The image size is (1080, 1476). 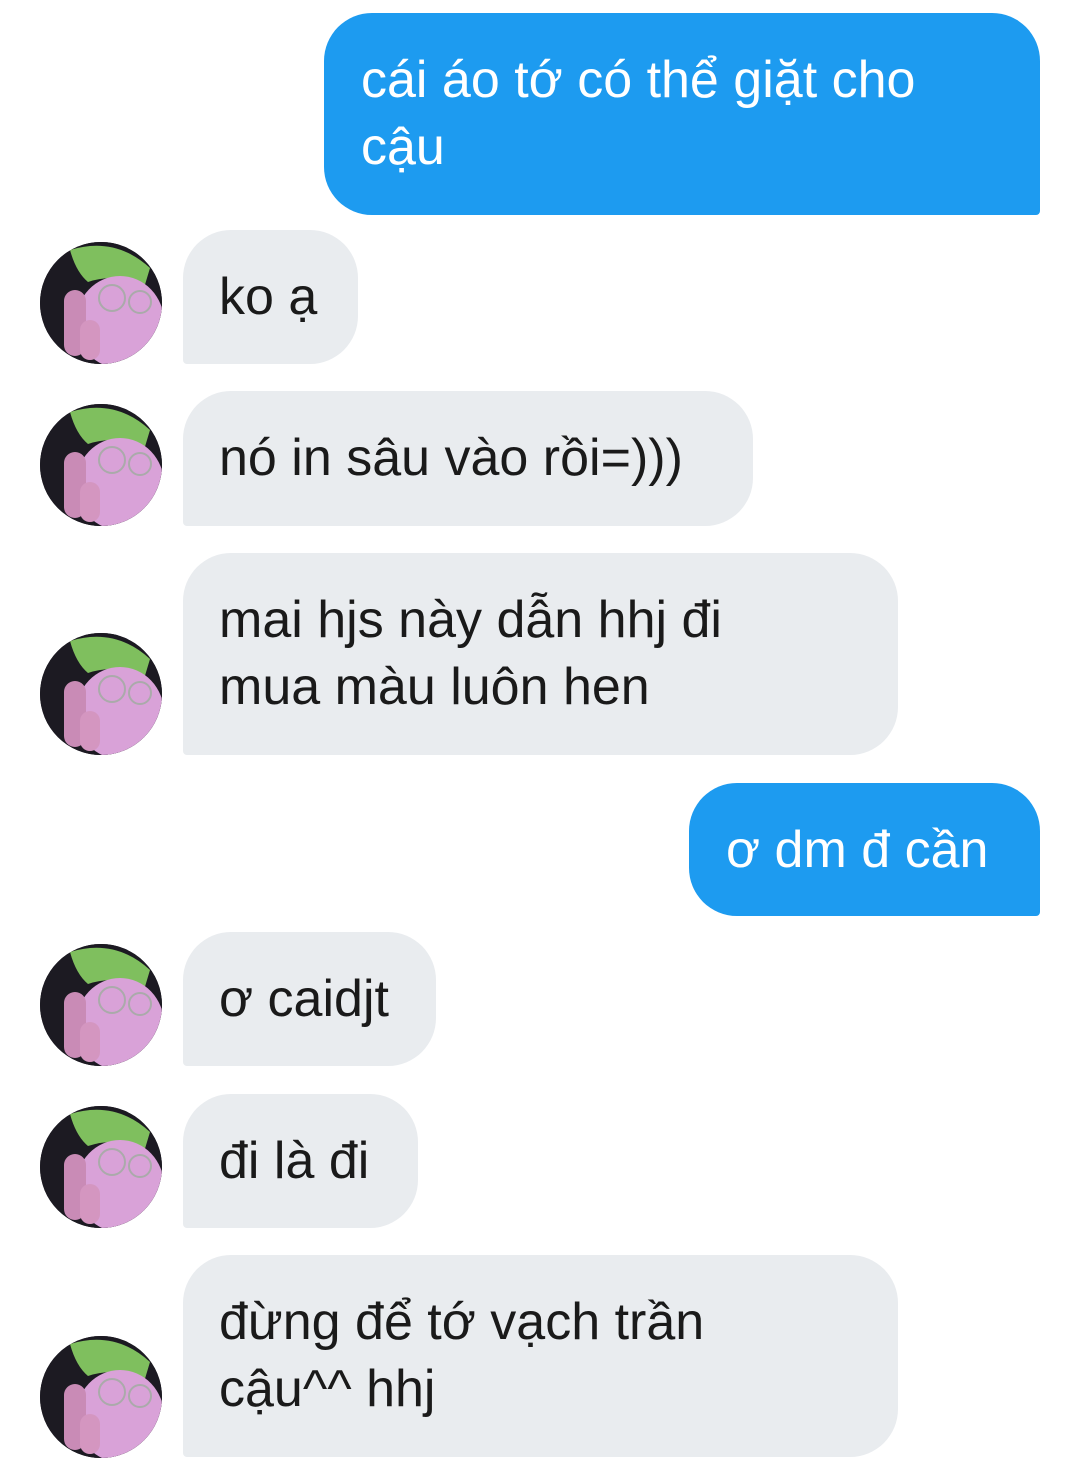 I want to click on incoming-message: nó in sâu vào rồi=))), so click(x=468, y=458).